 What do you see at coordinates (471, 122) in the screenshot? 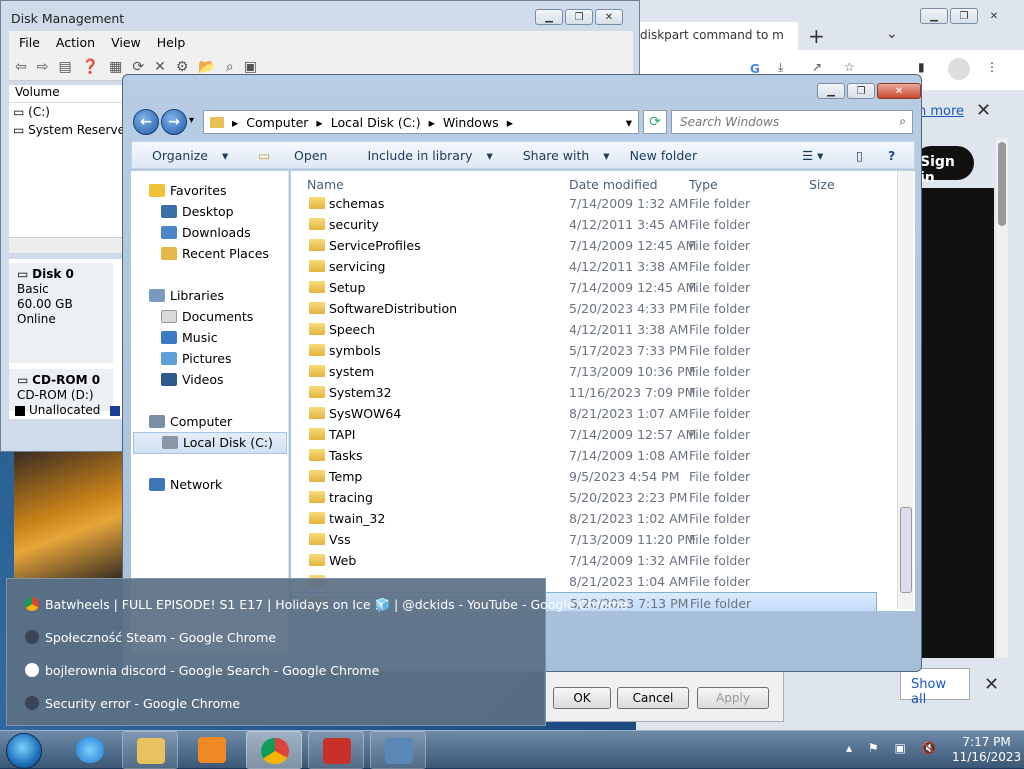
I see `breadcrumb-windows: Windows` at bounding box center [471, 122].